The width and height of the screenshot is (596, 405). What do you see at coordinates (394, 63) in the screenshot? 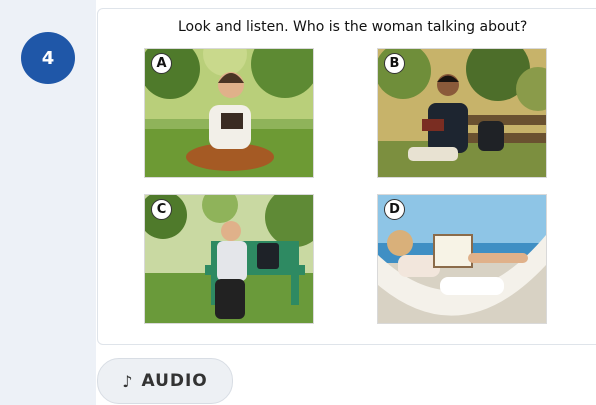
I see `option-b-label: B` at bounding box center [394, 63].